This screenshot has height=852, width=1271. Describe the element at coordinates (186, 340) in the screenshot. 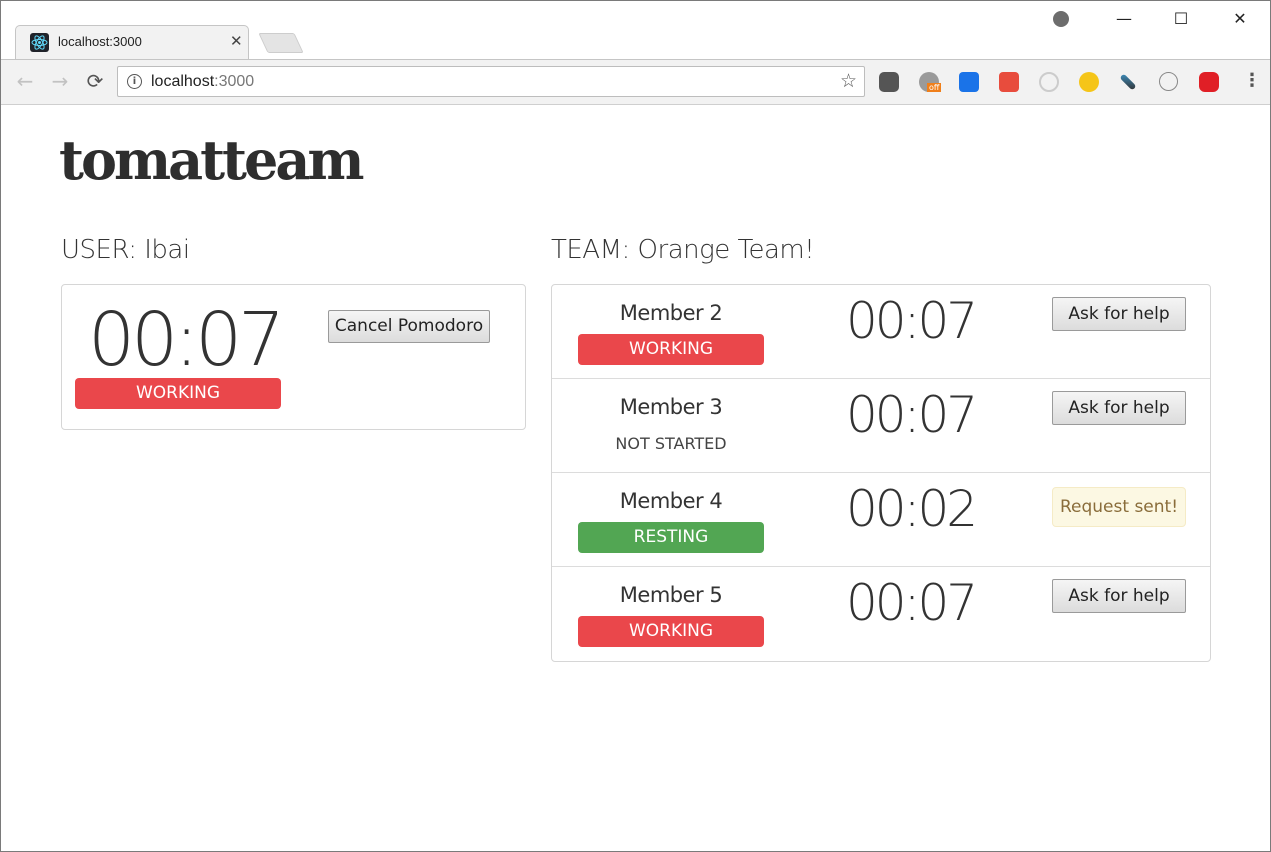

I see `user-timer: 00:07` at that location.